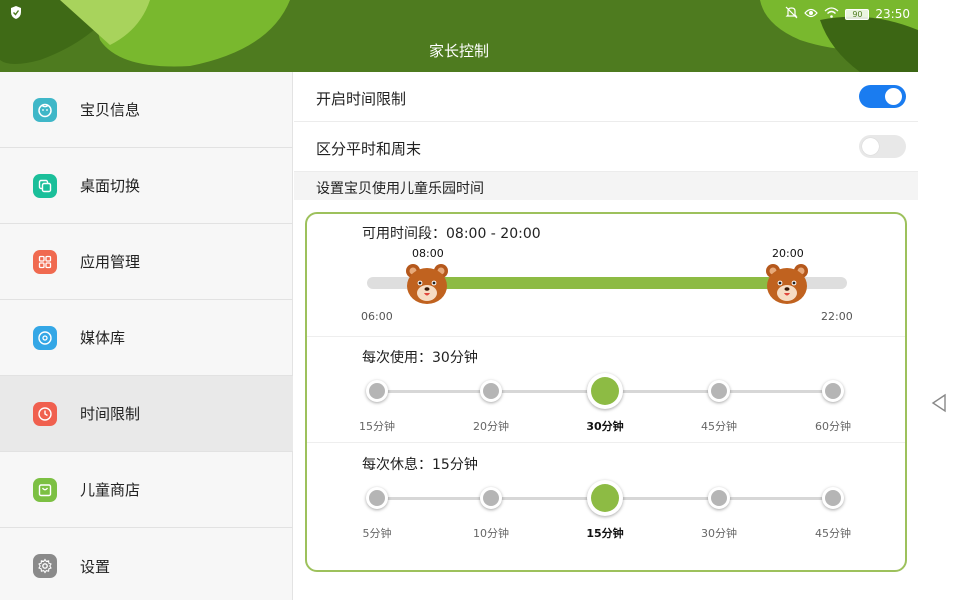 This screenshot has height=600, width=960. What do you see at coordinates (377, 316) in the screenshot?
I see `range-min-label: 06:00` at bounding box center [377, 316].